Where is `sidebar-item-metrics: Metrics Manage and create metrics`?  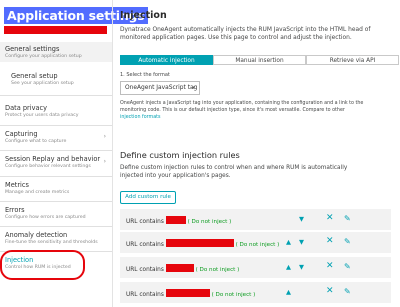 sidebar-item-metrics: Metrics Manage and create metrics is located at coordinates (56, 191).